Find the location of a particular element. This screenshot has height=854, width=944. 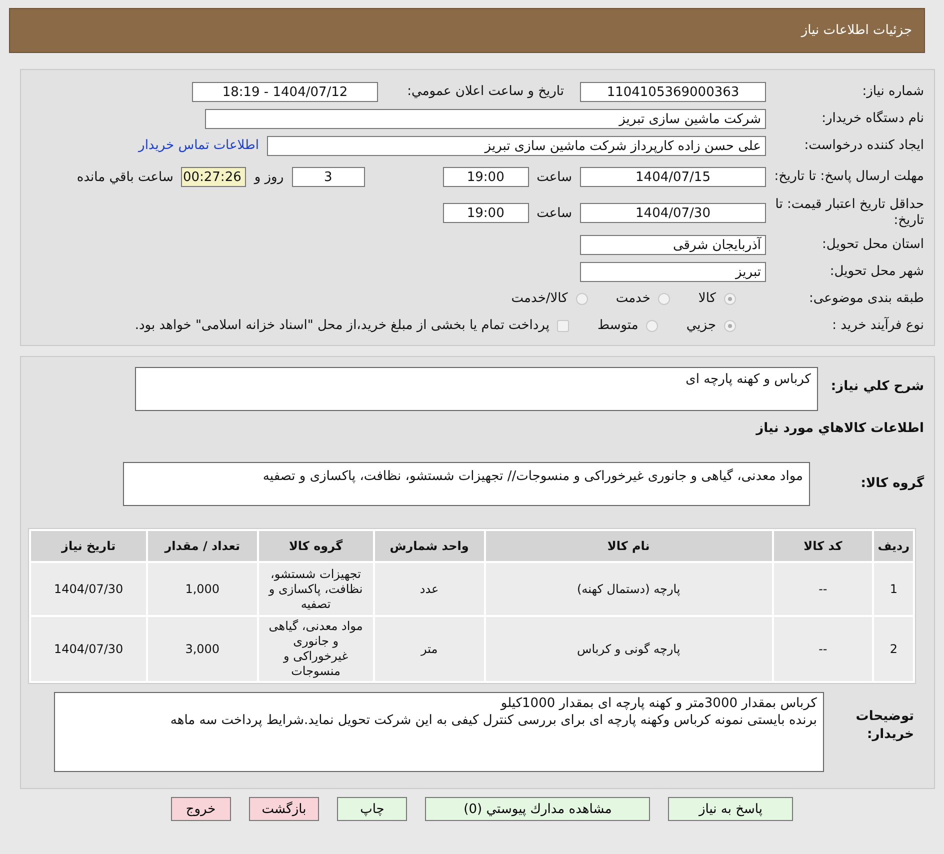

field-label: طبقه بندی موضوعی: is located at coordinates (866, 298).